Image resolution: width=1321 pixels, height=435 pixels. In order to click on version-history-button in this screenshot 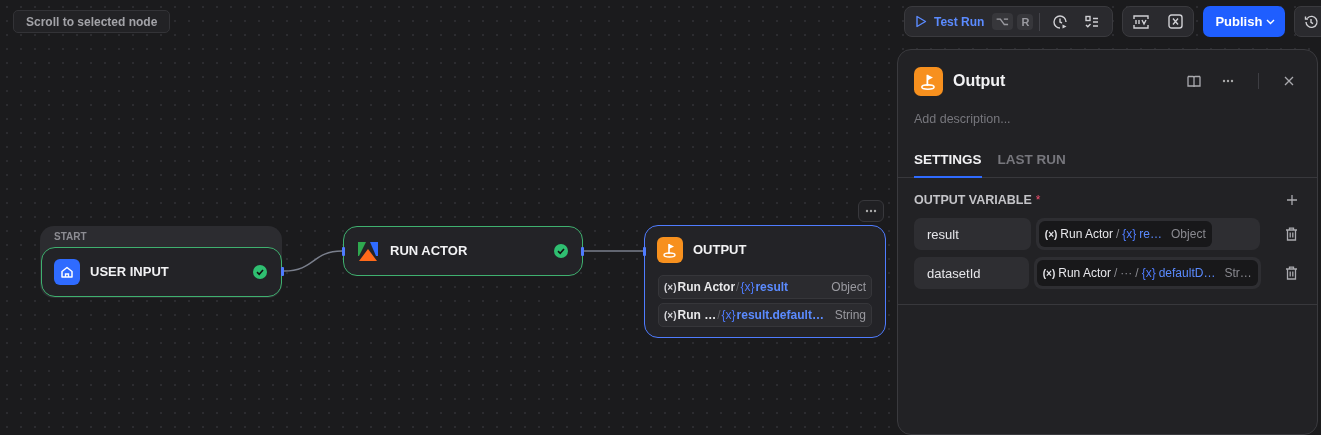, I will do `click(1307, 21)`.